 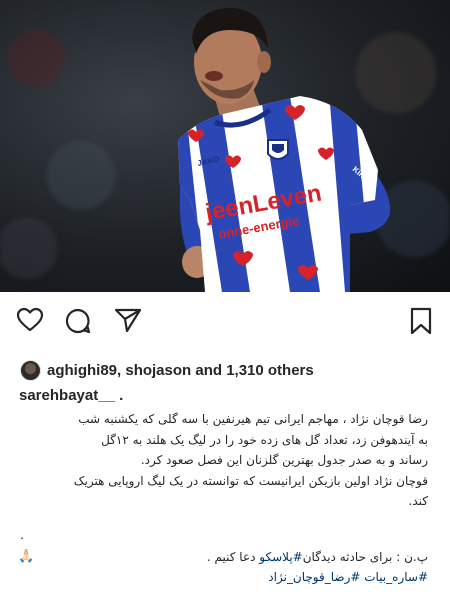 What do you see at coordinates (30, 322) in the screenshot?
I see `heart-icon` at bounding box center [30, 322].